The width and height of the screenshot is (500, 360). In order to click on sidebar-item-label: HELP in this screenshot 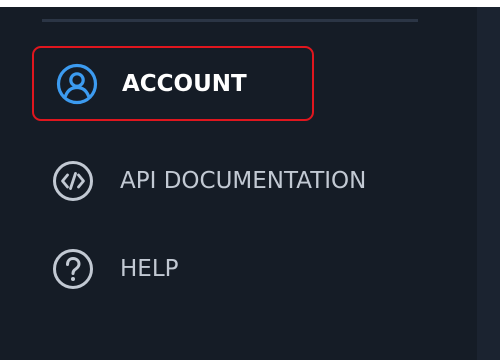, I will do `click(149, 269)`.